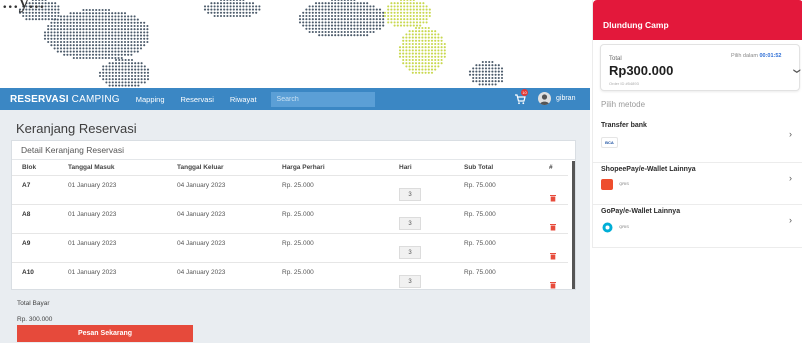 Image resolution: width=802 pixels, height=343 pixels. I want to click on table-scrollbar, so click(573, 225).